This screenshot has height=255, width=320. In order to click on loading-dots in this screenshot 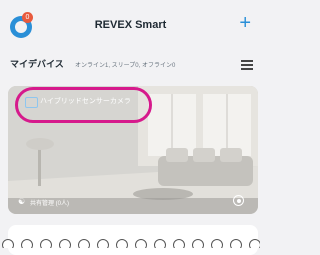, I will do `click(131, 242)`.